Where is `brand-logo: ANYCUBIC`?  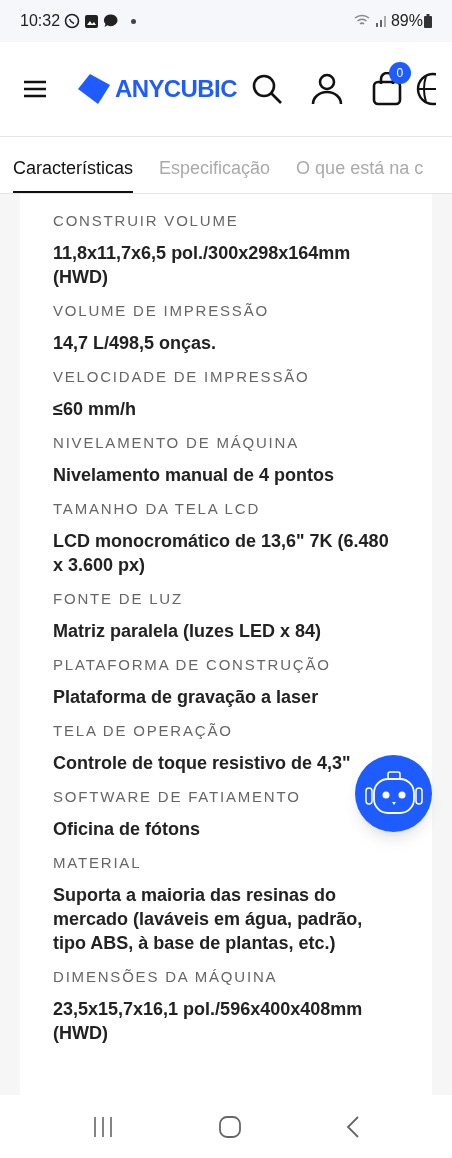
brand-logo: ANYCUBIC is located at coordinates (176, 89).